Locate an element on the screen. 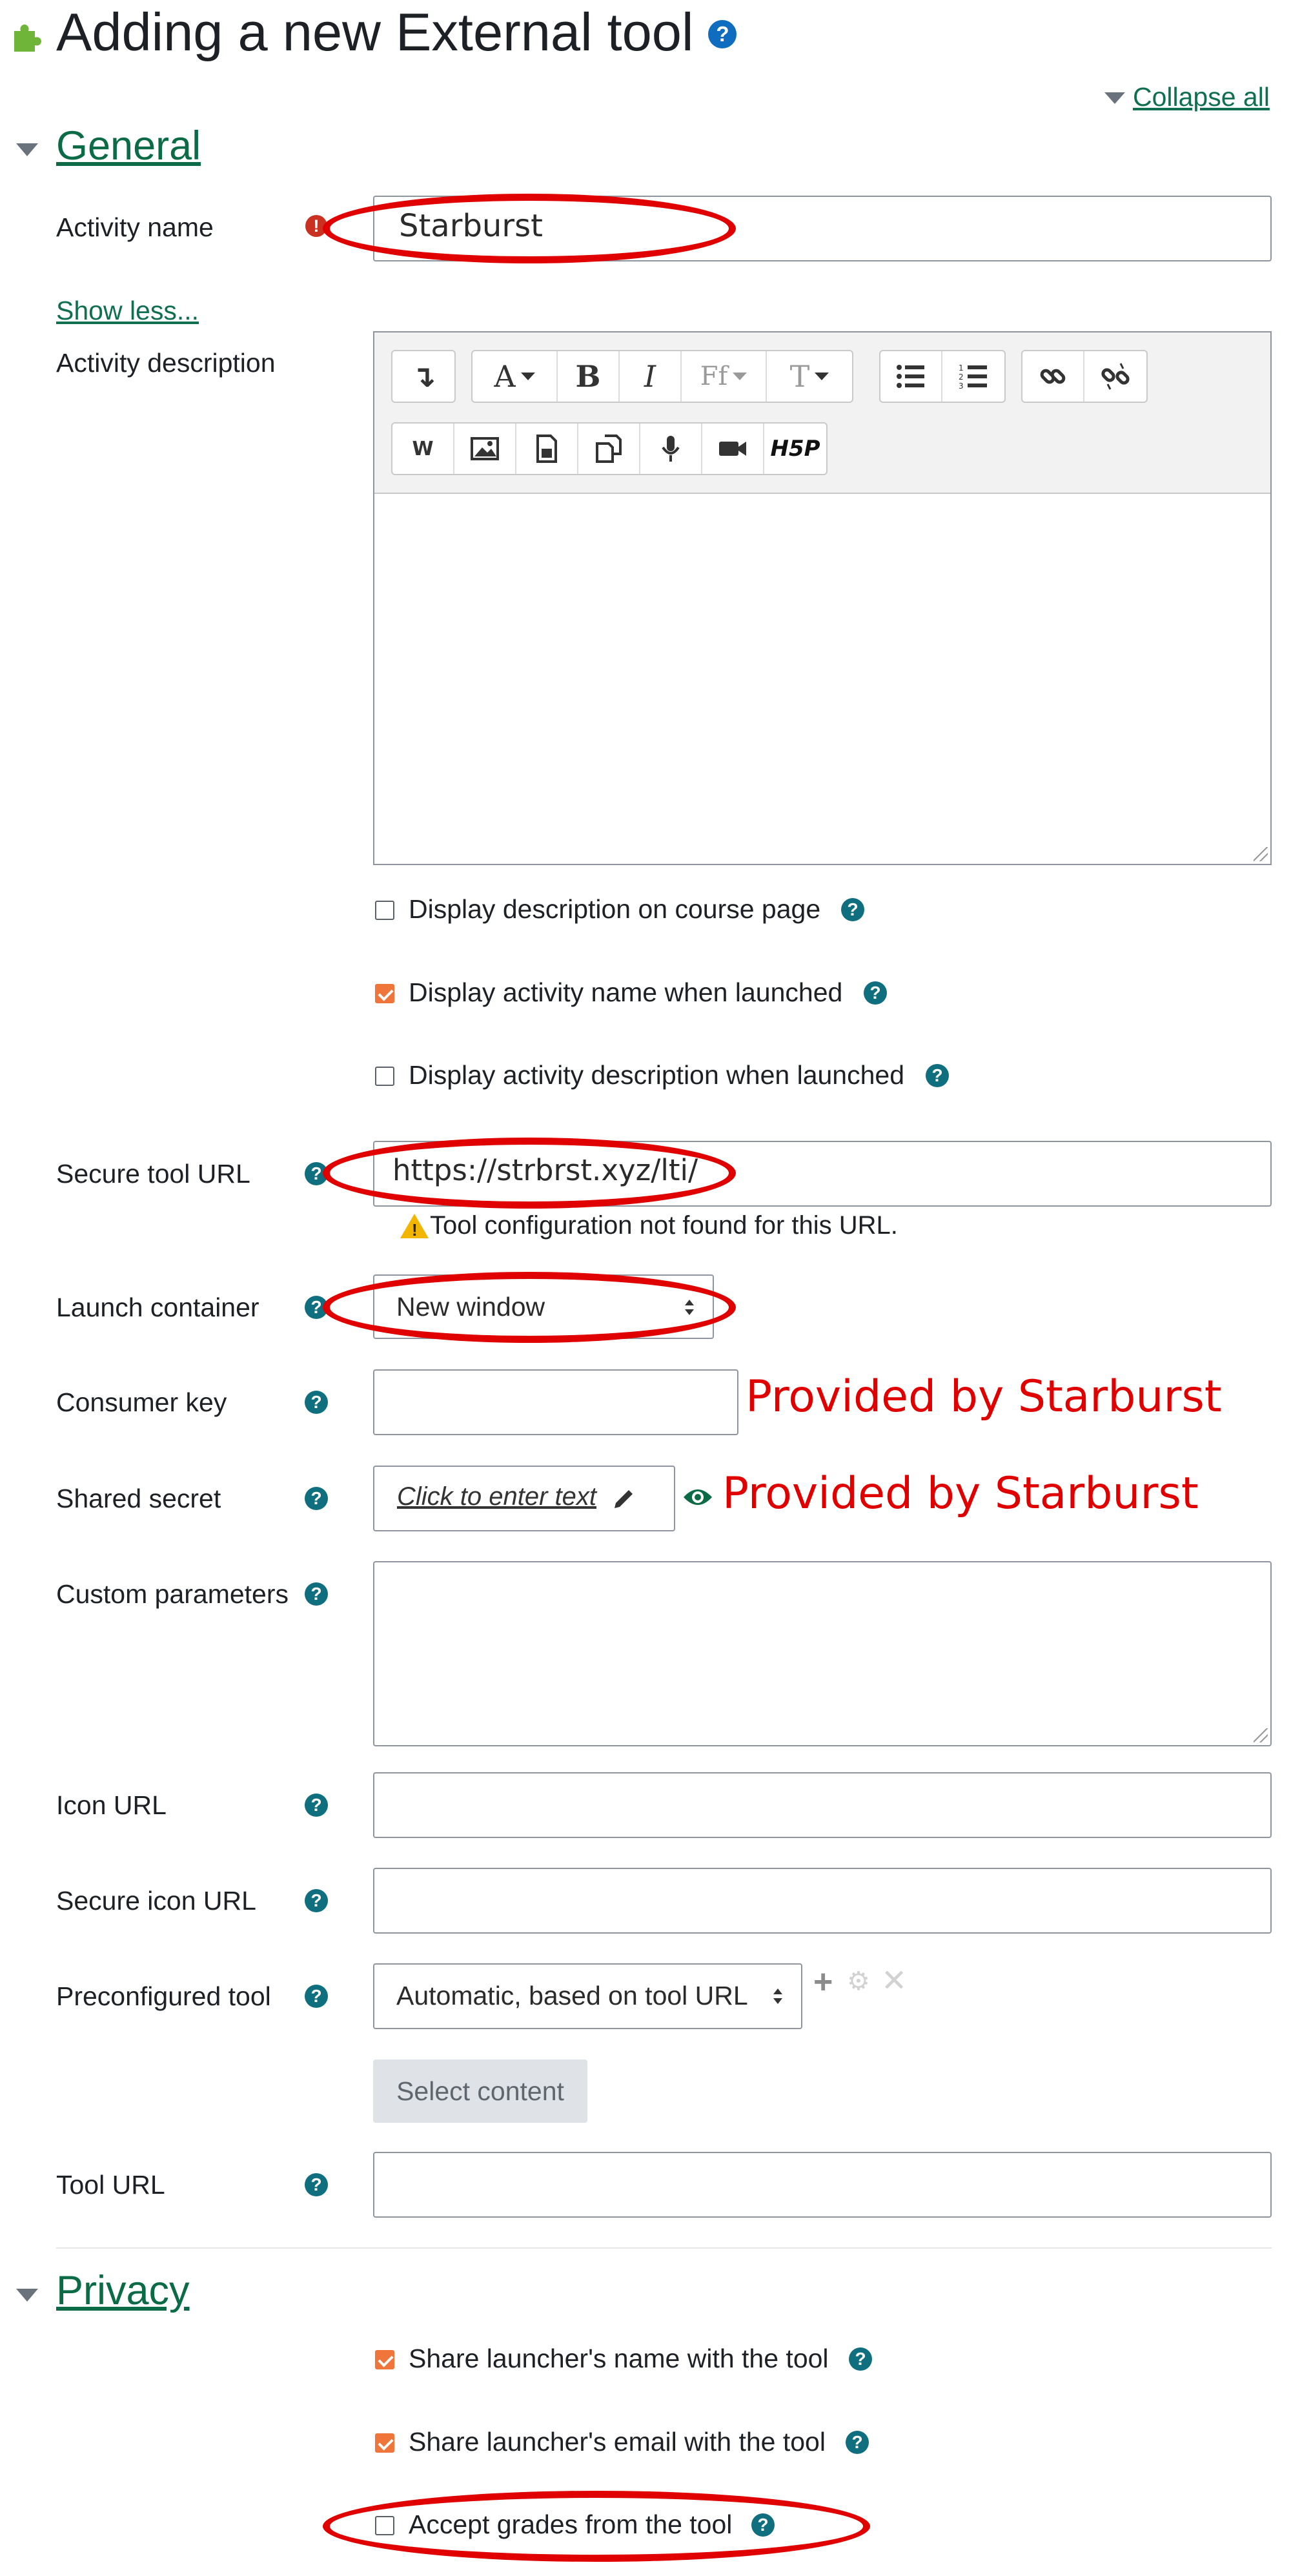 Image resolution: width=1291 pixels, height=2576 pixels. launch-container-label: Launch container is located at coordinates (157, 1307).